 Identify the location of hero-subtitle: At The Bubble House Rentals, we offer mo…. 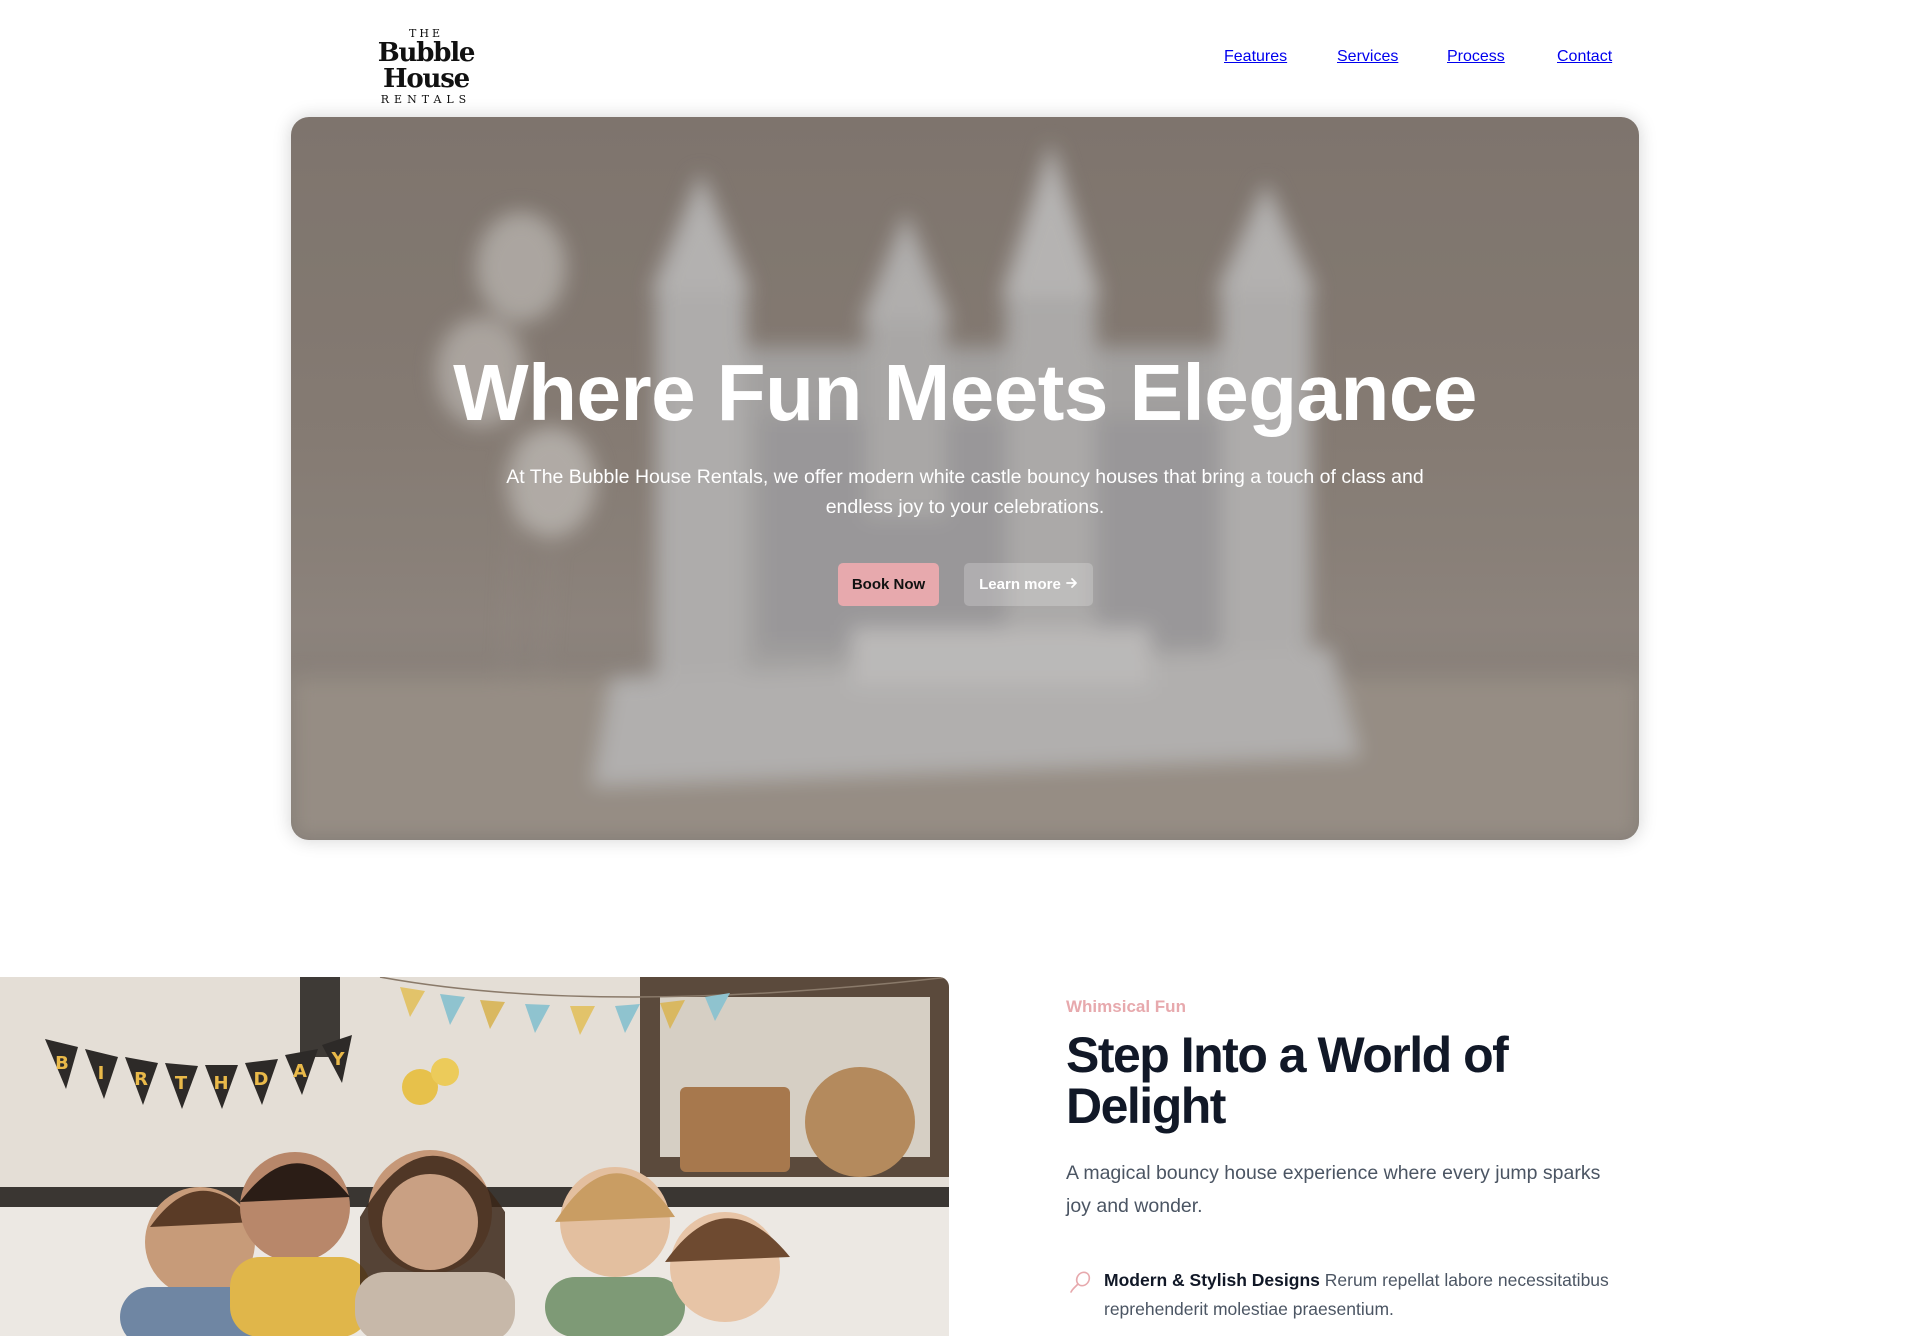
(965, 492).